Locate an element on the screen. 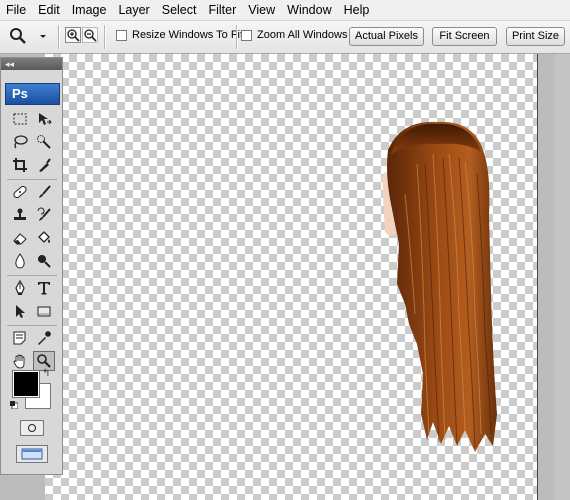 This screenshot has height=500, width=570. dodge-icon is located at coordinates (44, 261).